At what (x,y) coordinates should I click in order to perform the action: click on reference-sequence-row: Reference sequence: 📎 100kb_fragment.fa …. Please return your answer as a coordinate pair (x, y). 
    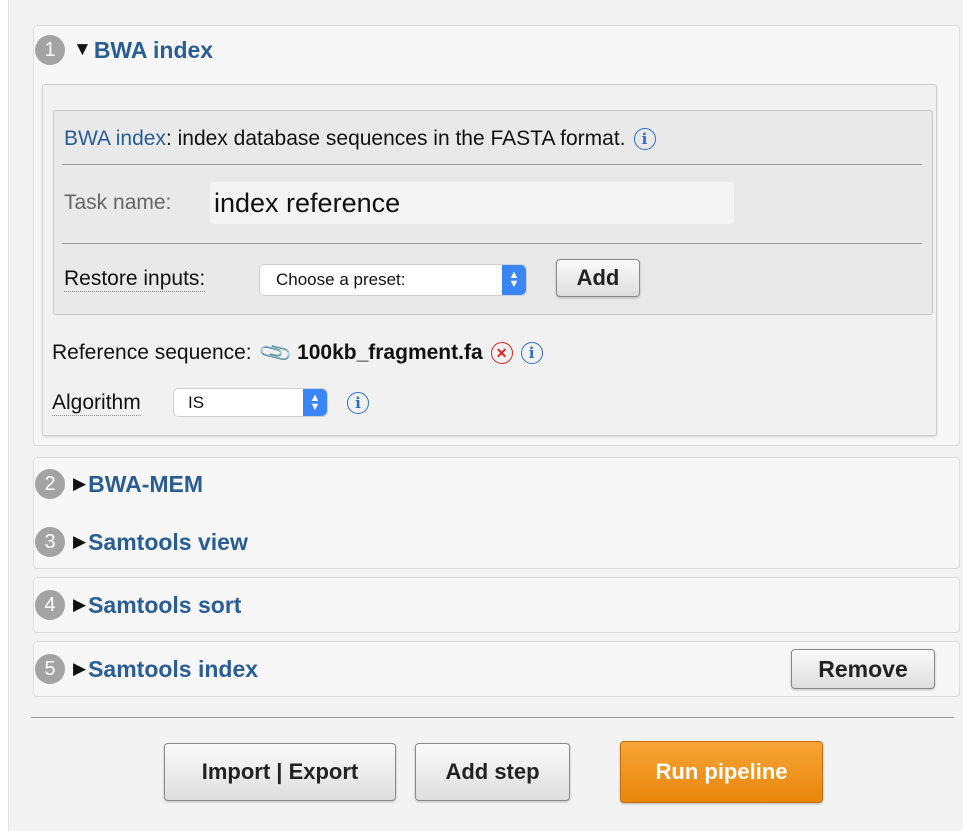
    Looking at the image, I should click on (297, 352).